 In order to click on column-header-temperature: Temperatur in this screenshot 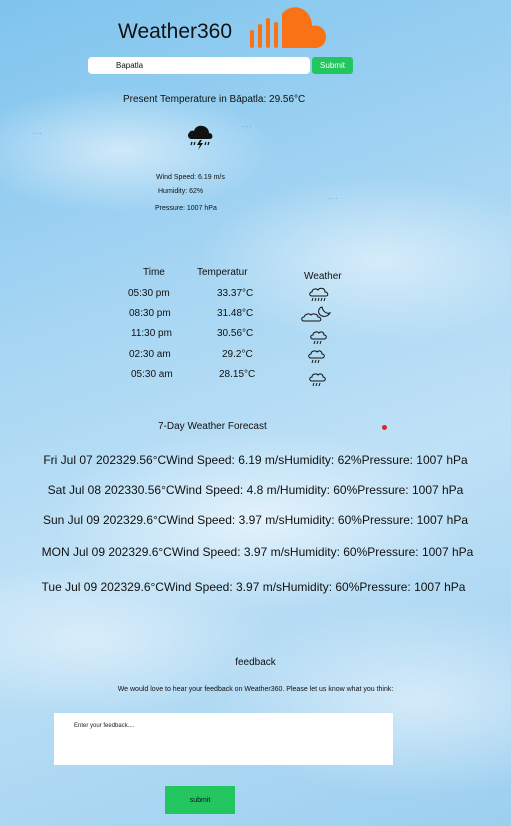, I will do `click(222, 272)`.